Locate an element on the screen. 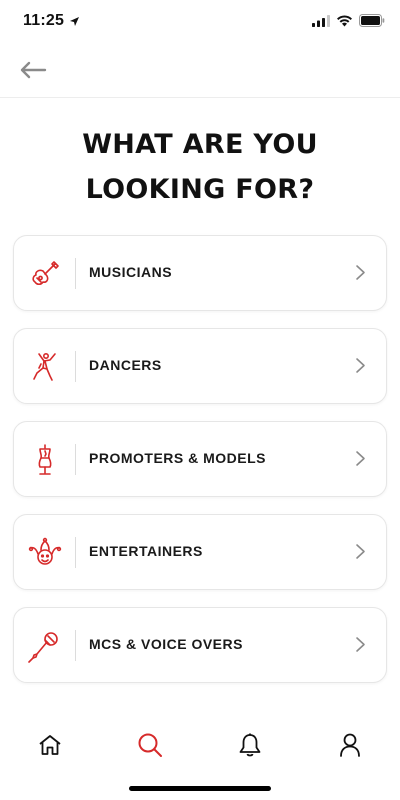 Image resolution: width=400 pixels, height=800 pixels. status-time: 11:25 is located at coordinates (44, 20).